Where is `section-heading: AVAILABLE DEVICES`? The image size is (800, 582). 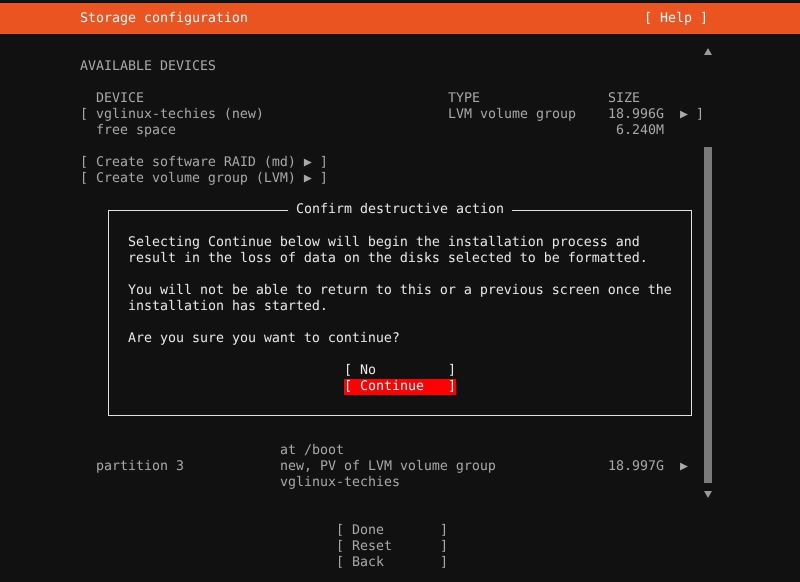
section-heading: AVAILABLE DEVICES is located at coordinates (148, 67).